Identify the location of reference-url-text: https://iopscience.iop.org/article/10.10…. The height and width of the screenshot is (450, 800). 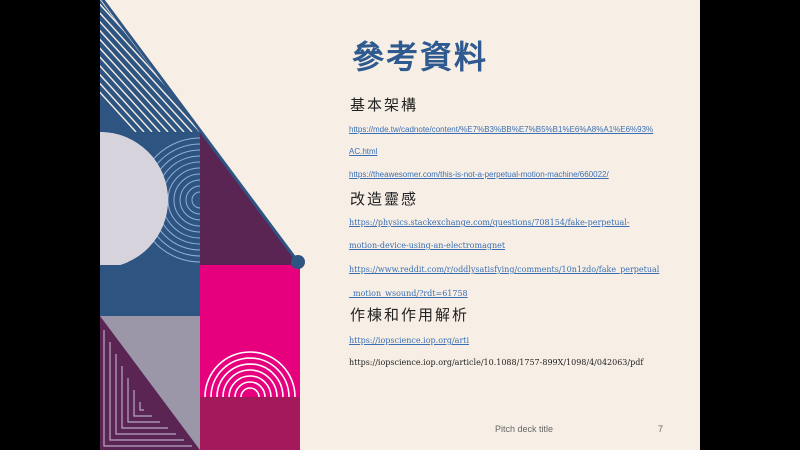
(496, 362).